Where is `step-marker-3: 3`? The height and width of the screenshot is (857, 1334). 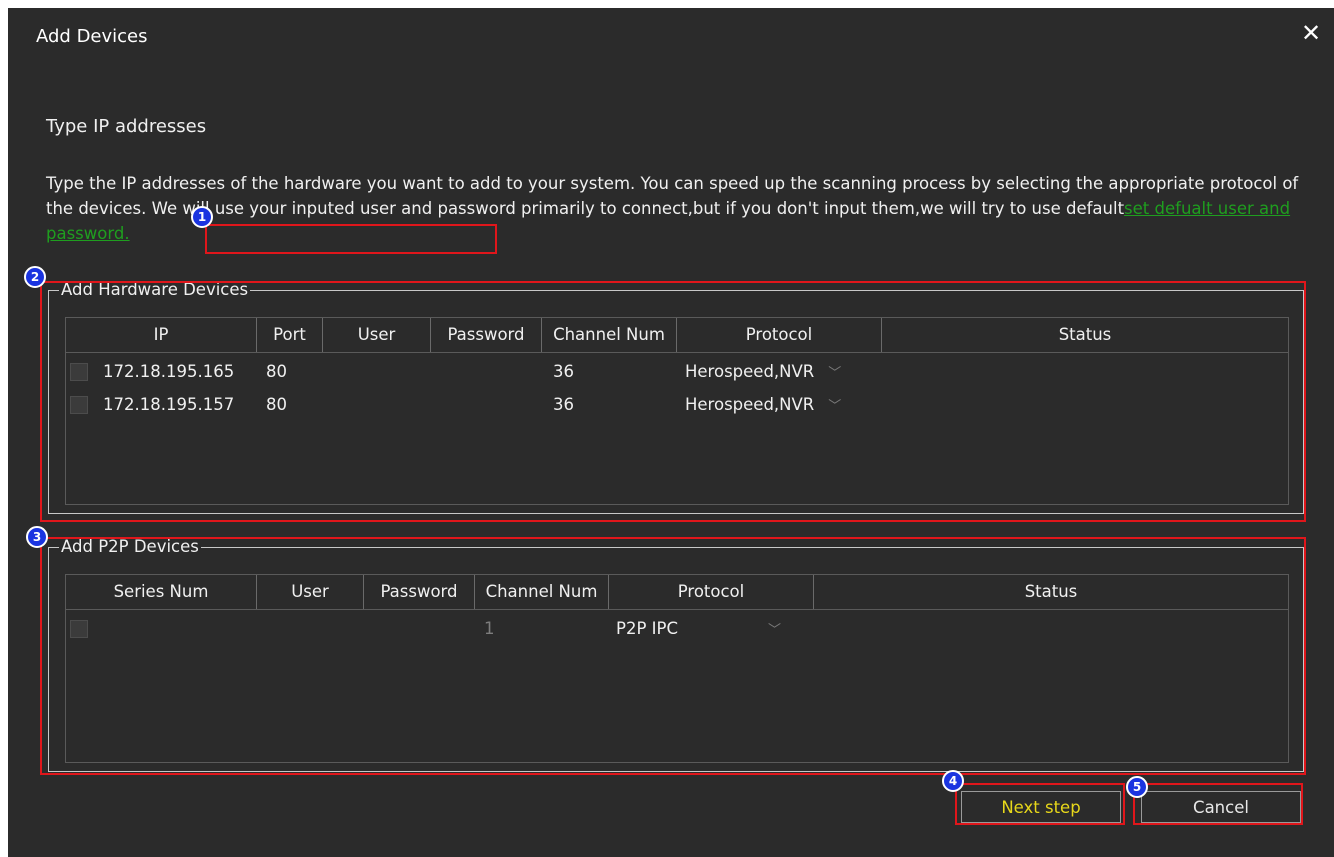
step-marker-3: 3 is located at coordinates (37, 537).